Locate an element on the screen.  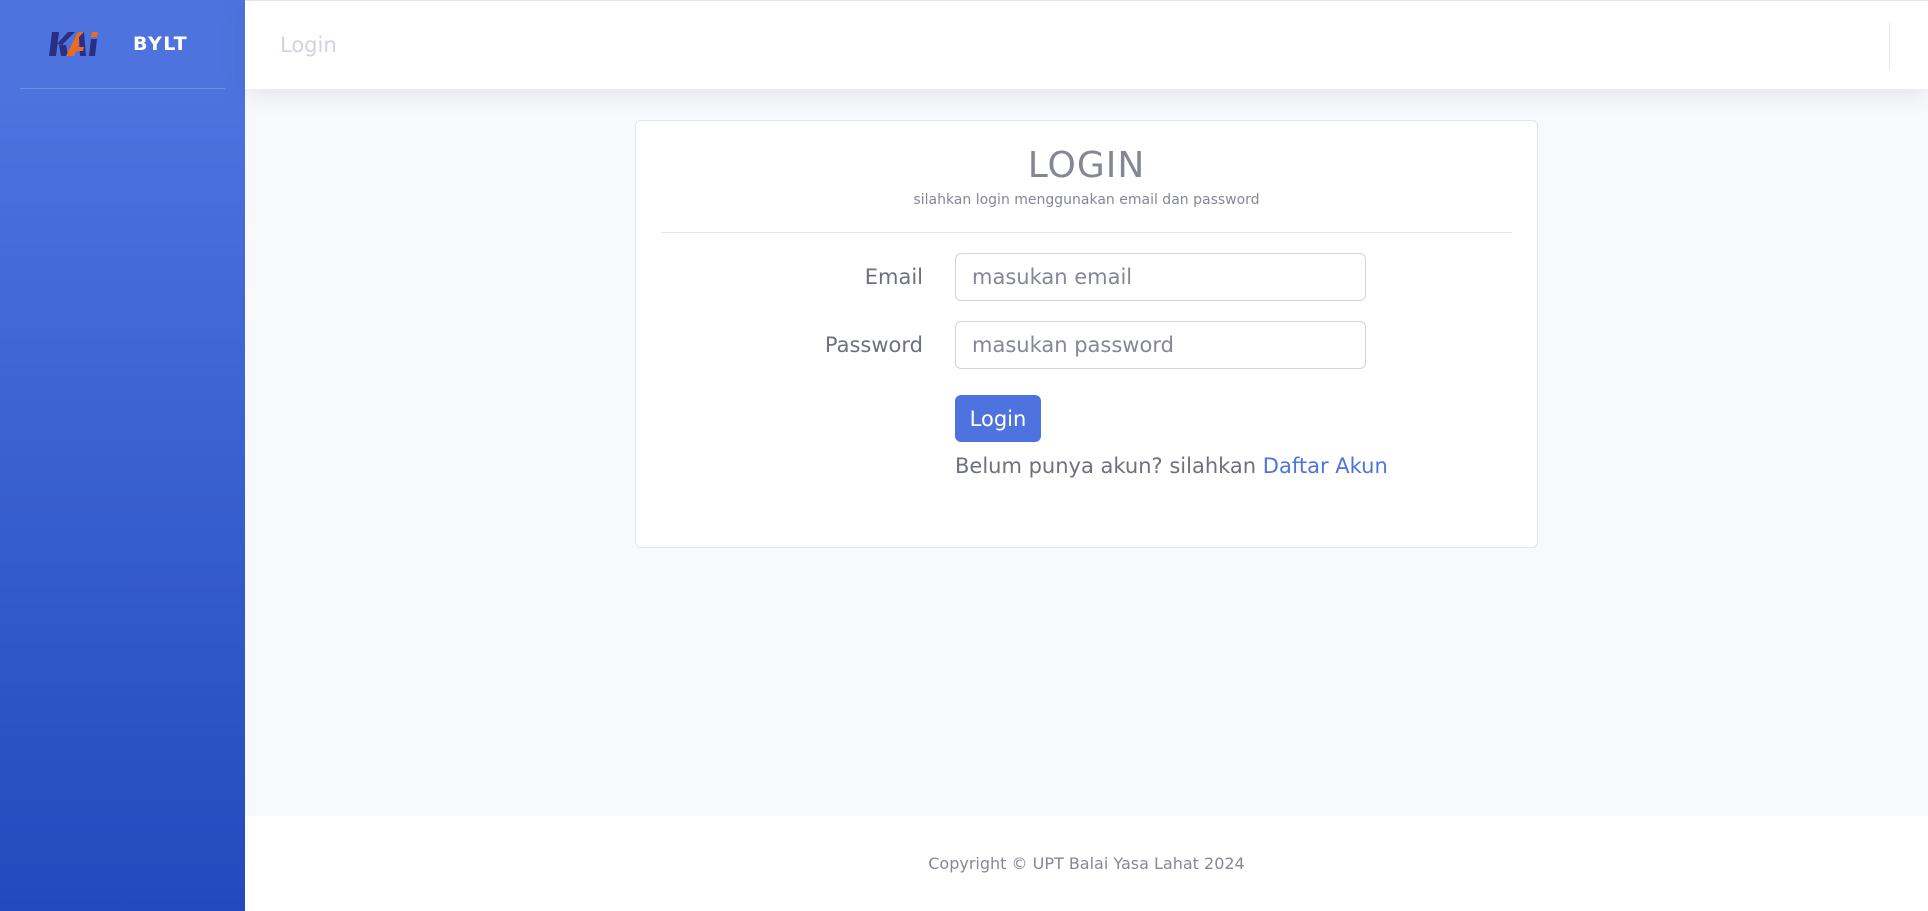
copyright-text: Copyright © UPT Balai Yasa Lahat 2024 is located at coordinates (1086, 863).